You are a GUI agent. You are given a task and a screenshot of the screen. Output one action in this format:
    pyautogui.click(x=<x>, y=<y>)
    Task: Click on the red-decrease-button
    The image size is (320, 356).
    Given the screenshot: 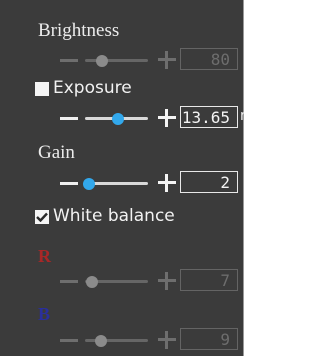 What is the action you would take?
    pyautogui.click(x=69, y=281)
    